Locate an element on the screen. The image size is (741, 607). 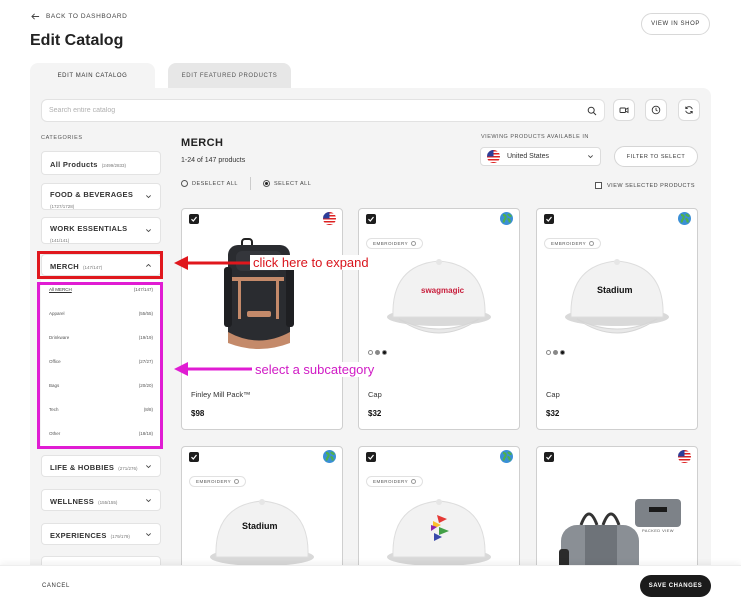
category-wellness: WELLNESS (155/155) is located at coordinates (101, 500).